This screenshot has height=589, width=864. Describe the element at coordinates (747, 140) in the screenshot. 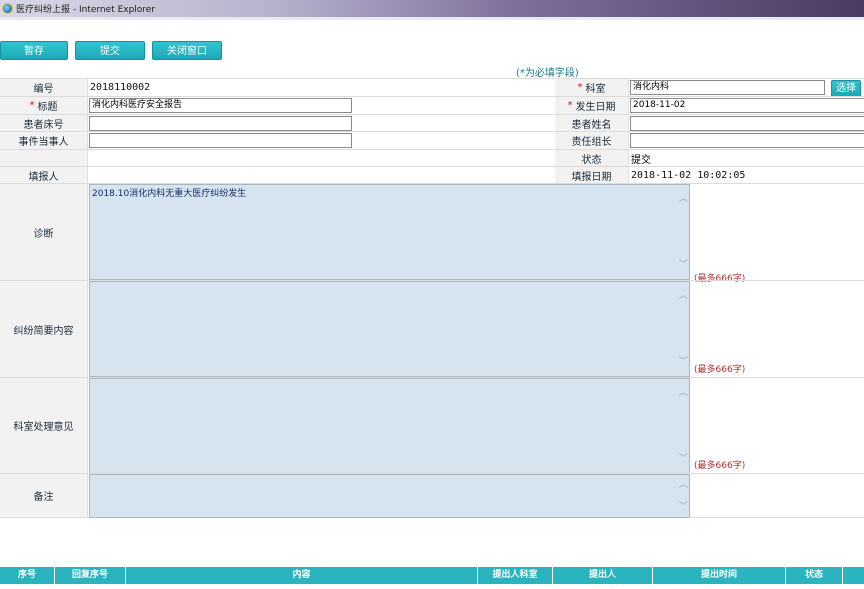

I see `leader-field` at that location.